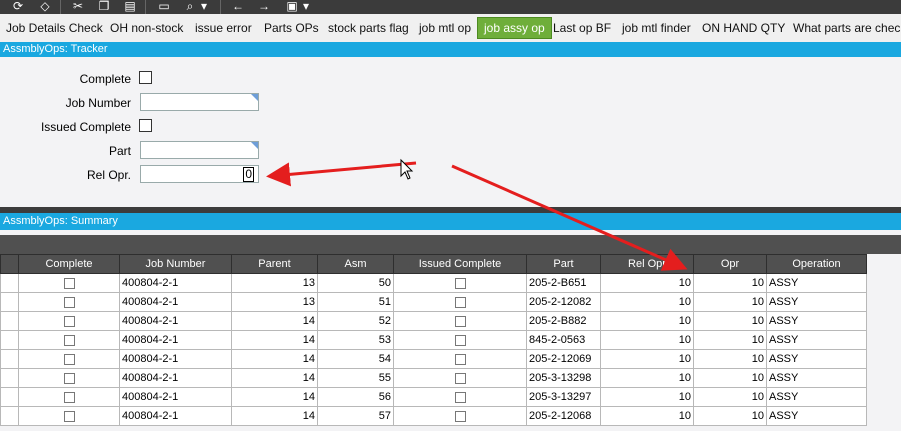  I want to click on column-header-operation: Operation, so click(816, 264).